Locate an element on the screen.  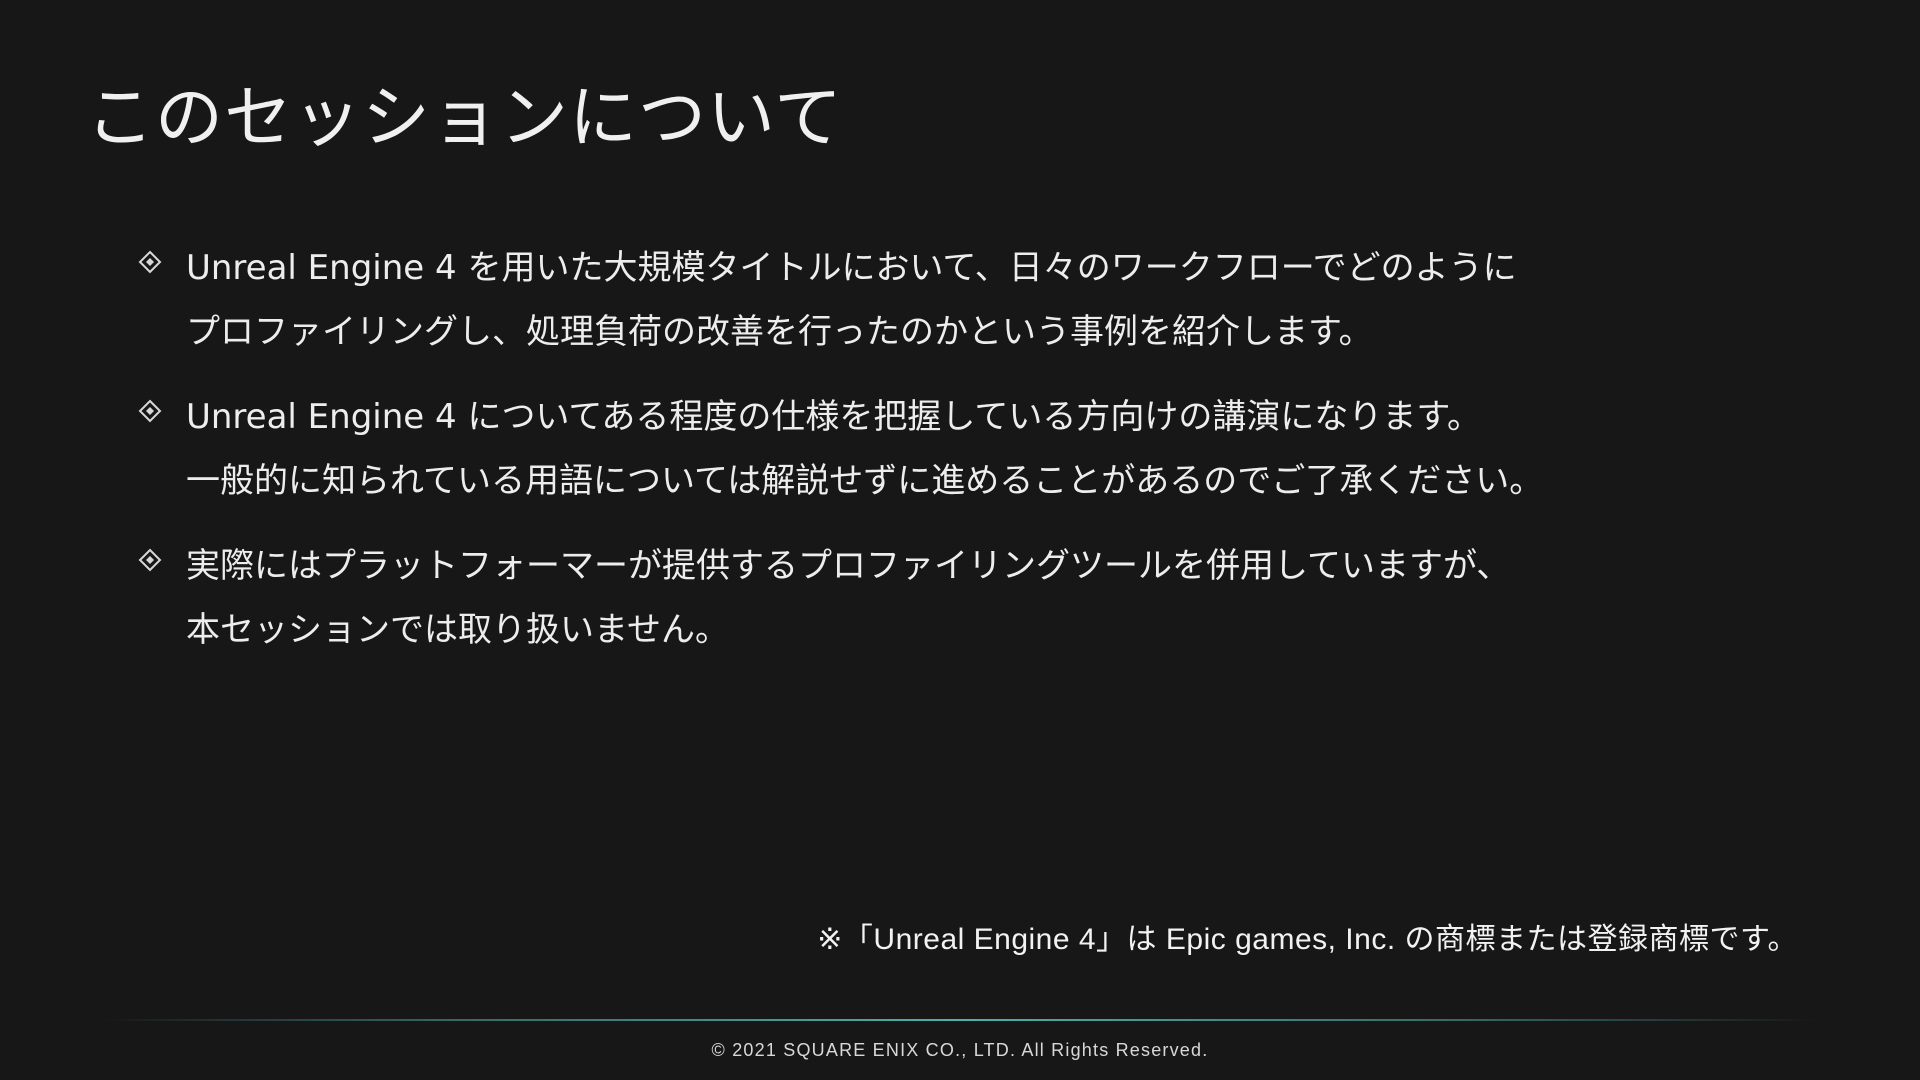
footer-divider is located at coordinates (960, 1020).